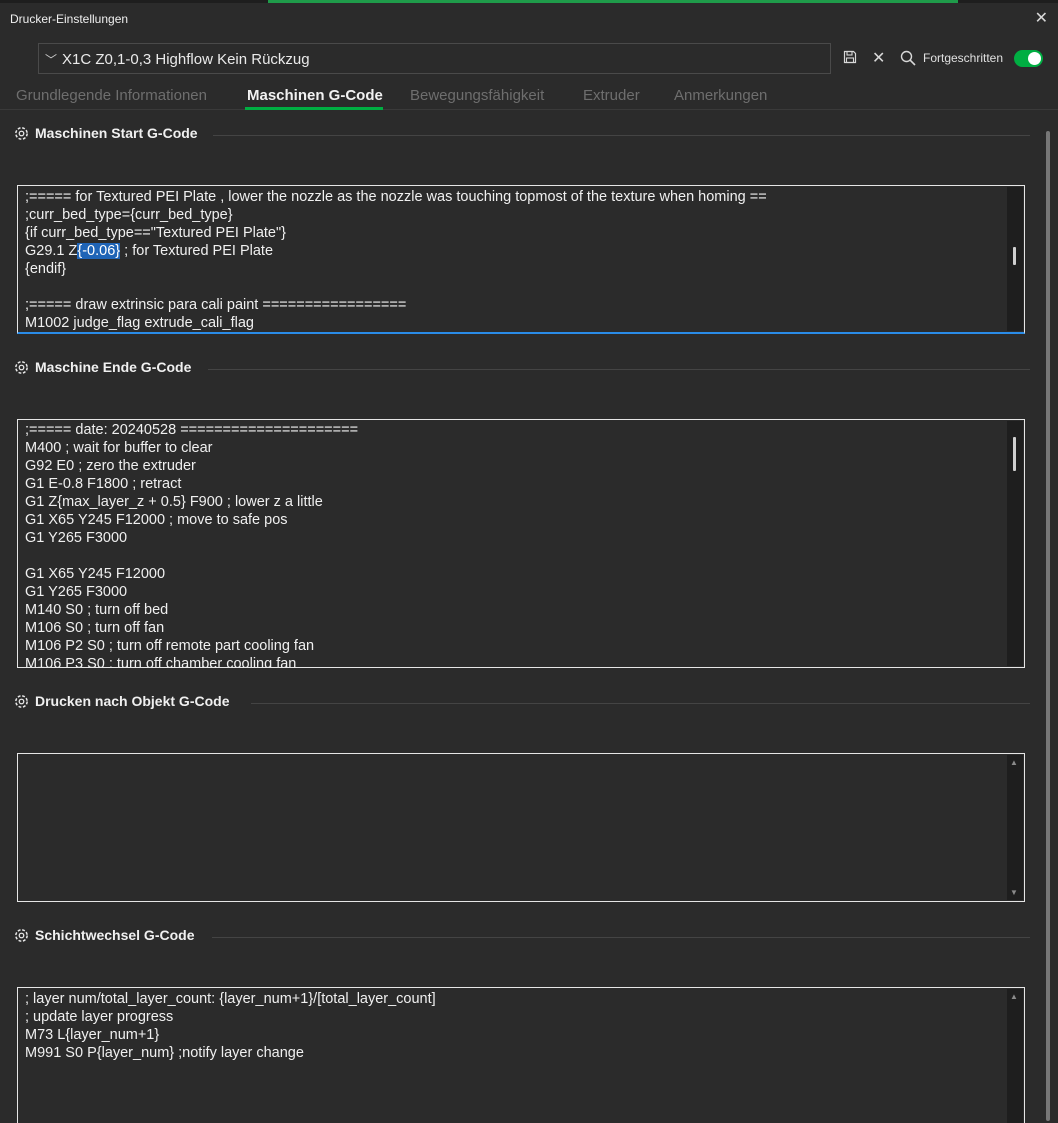 This screenshot has width=1058, height=1123. I want to click on after-object-gcode-editor: ▲ ▼, so click(521, 827).